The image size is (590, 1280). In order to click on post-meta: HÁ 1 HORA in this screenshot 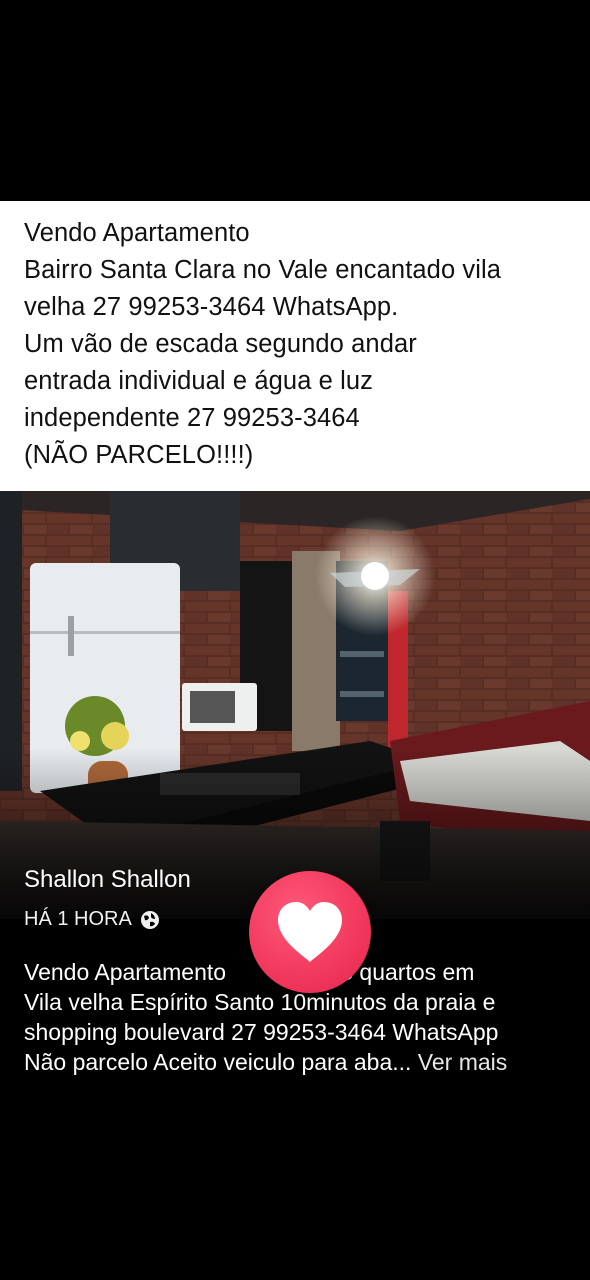, I will do `click(92, 919)`.